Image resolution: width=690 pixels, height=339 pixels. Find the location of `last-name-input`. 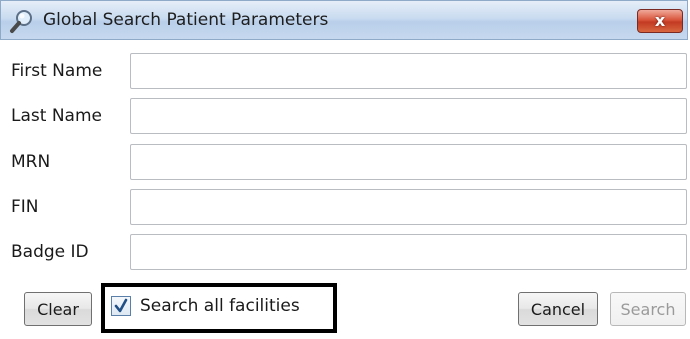

last-name-input is located at coordinates (408, 116).